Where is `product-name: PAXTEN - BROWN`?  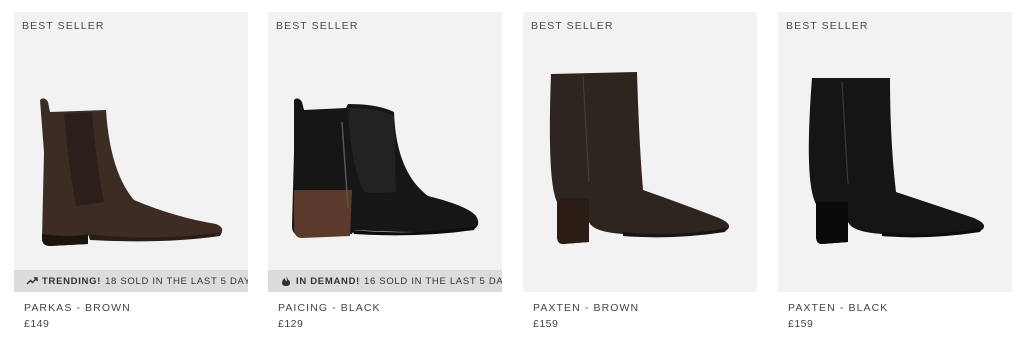
product-name: PAXTEN - BROWN is located at coordinates (586, 308).